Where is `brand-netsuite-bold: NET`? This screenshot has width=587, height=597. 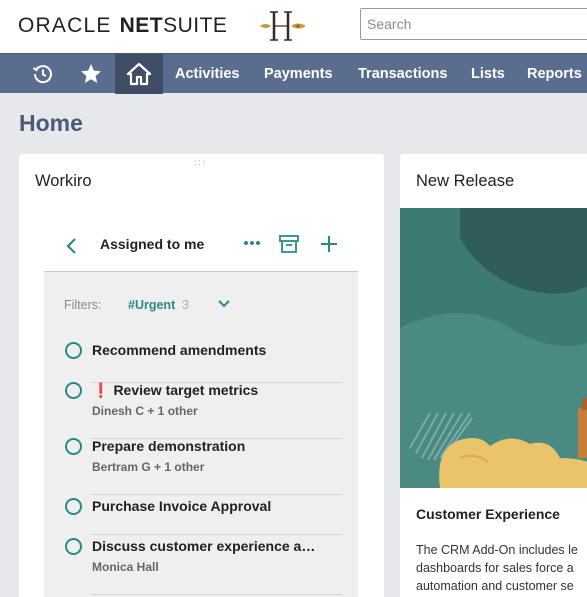
brand-netsuite-bold: NET is located at coordinates (141, 25).